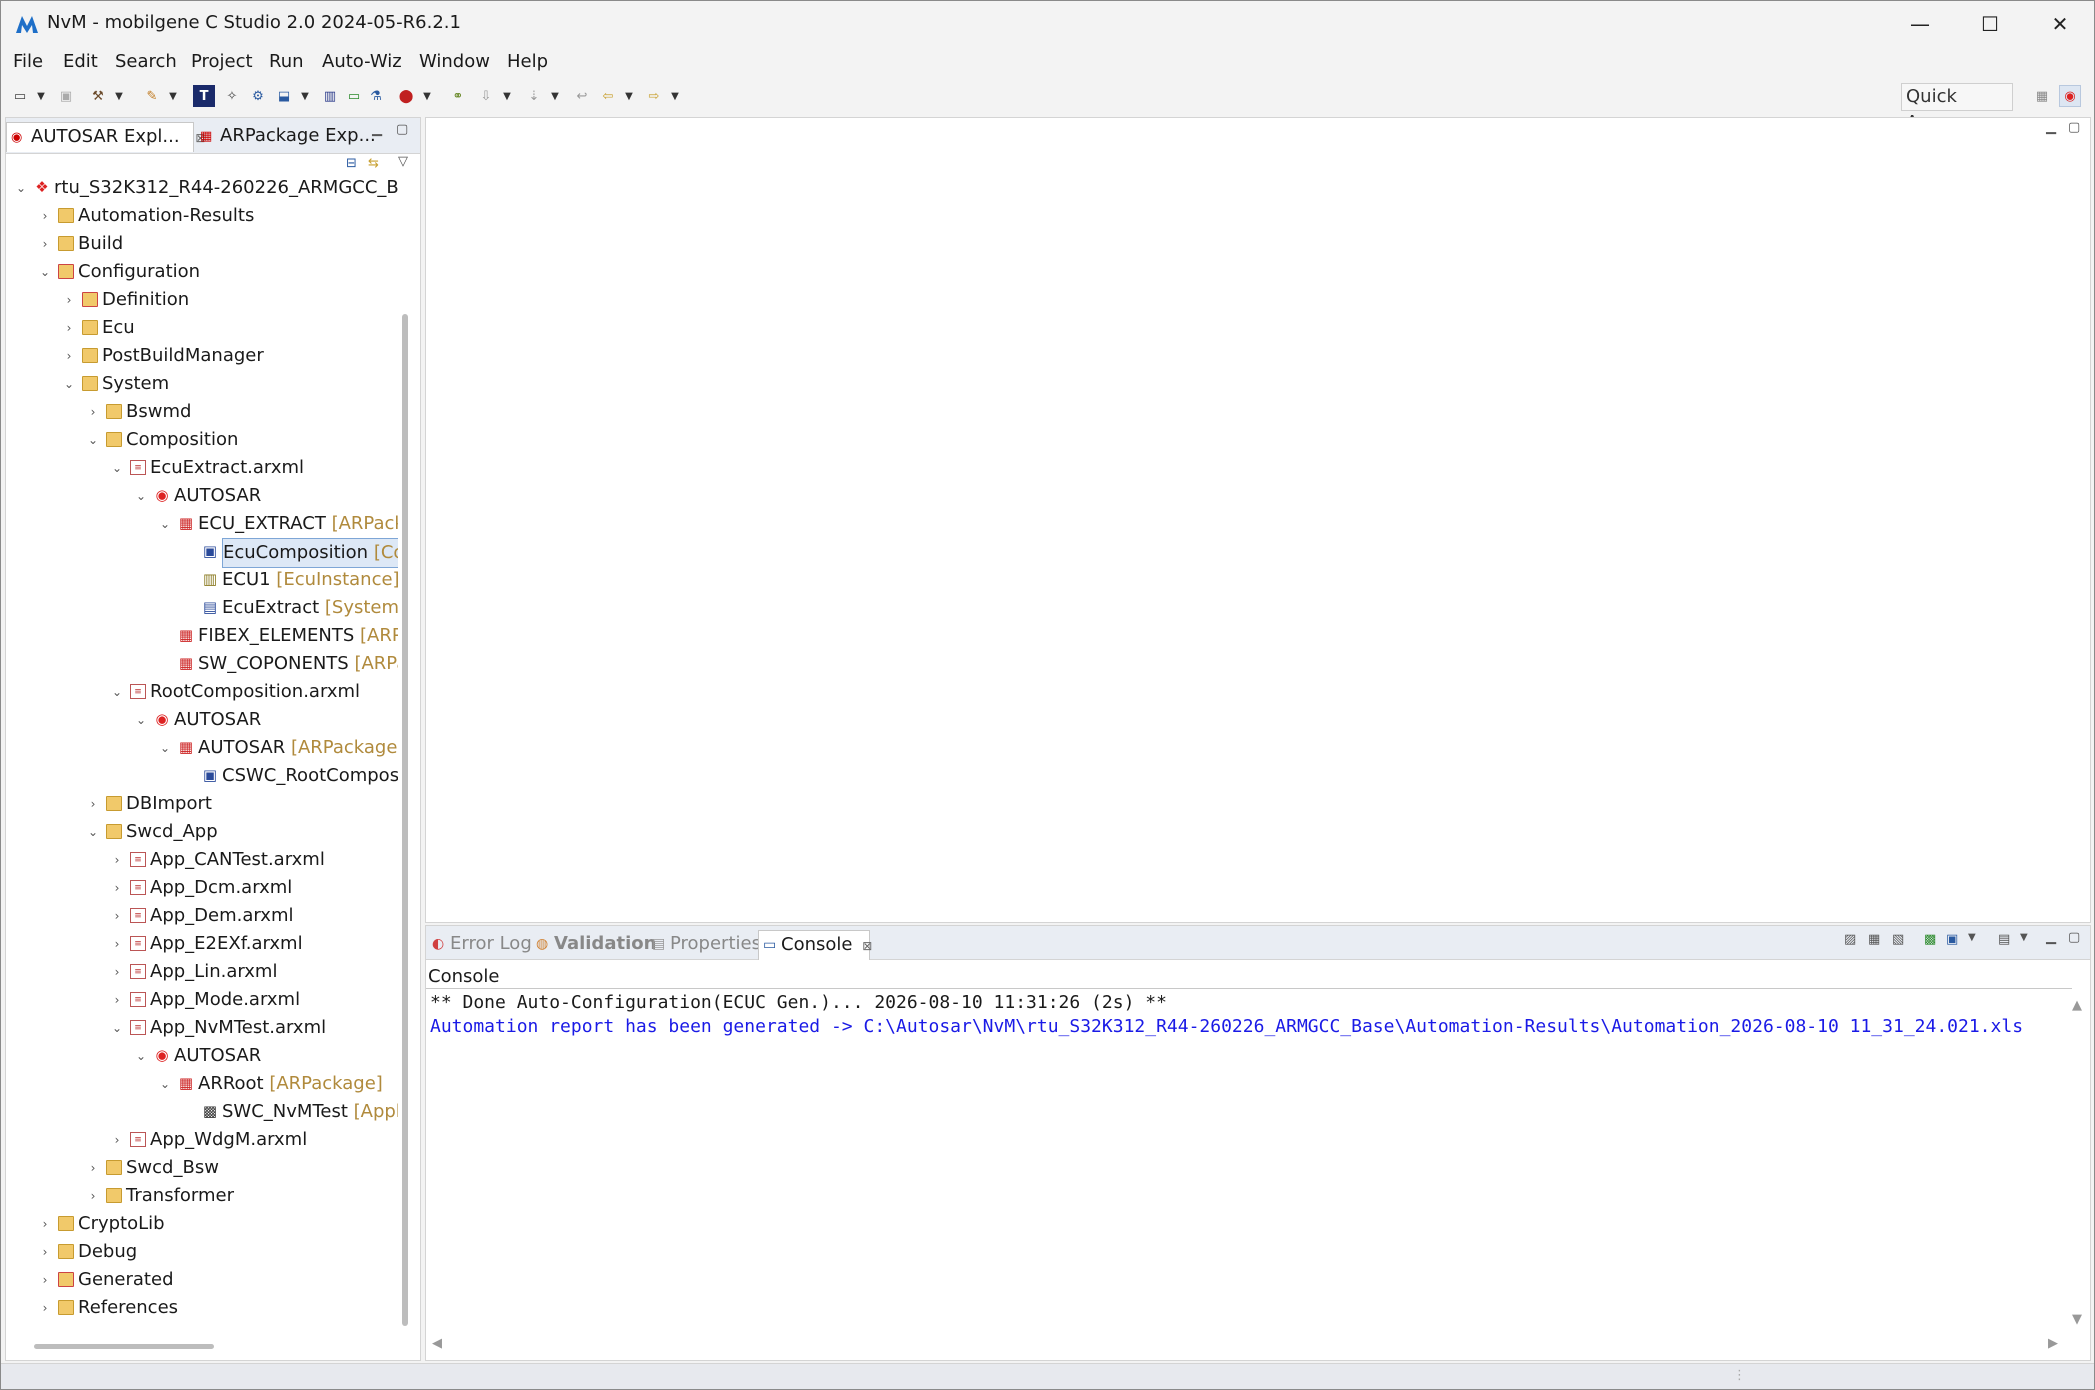  What do you see at coordinates (202, 944) in the screenshot?
I see `tree-item: › ≡ App_E2EXf.arxml` at bounding box center [202, 944].